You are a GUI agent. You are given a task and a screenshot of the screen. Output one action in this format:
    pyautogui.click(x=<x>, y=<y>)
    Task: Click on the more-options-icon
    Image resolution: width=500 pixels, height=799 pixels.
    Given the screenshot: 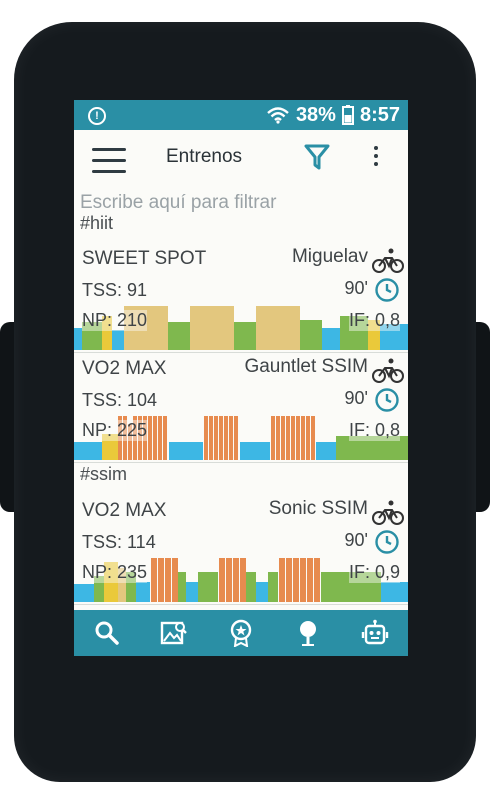 What is the action you would take?
    pyautogui.click(x=377, y=158)
    